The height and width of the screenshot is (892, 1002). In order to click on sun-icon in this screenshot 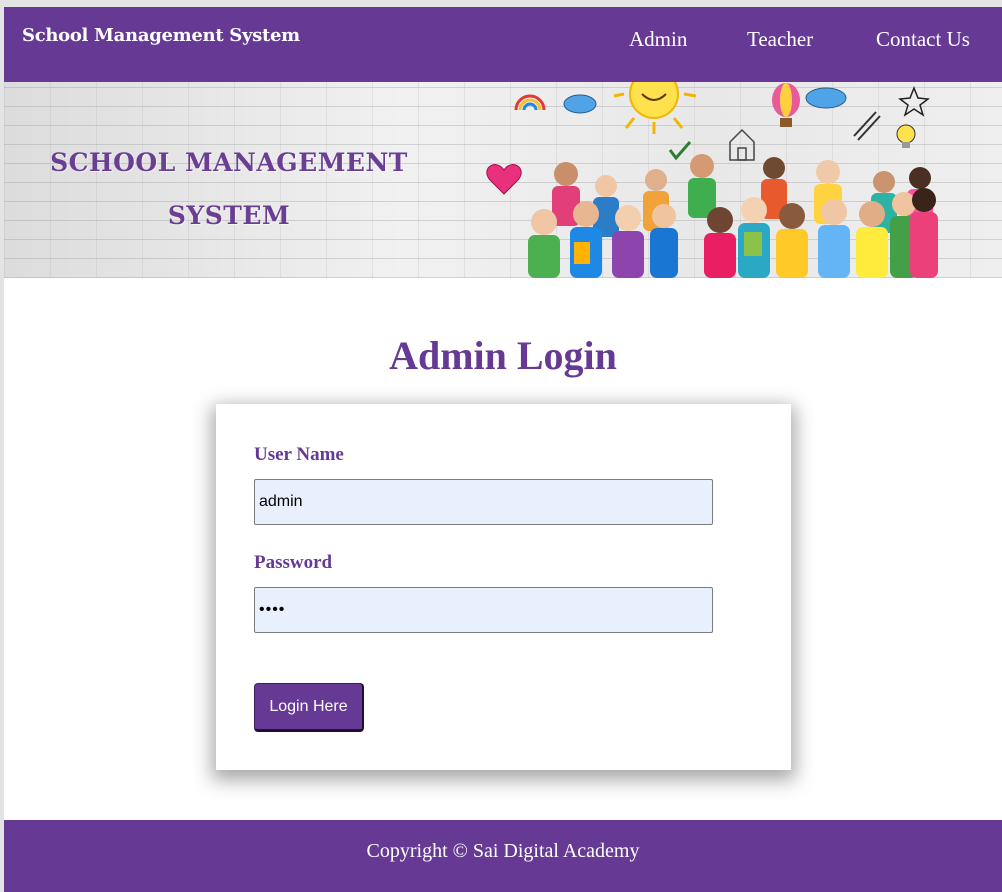, I will do `click(655, 108)`.